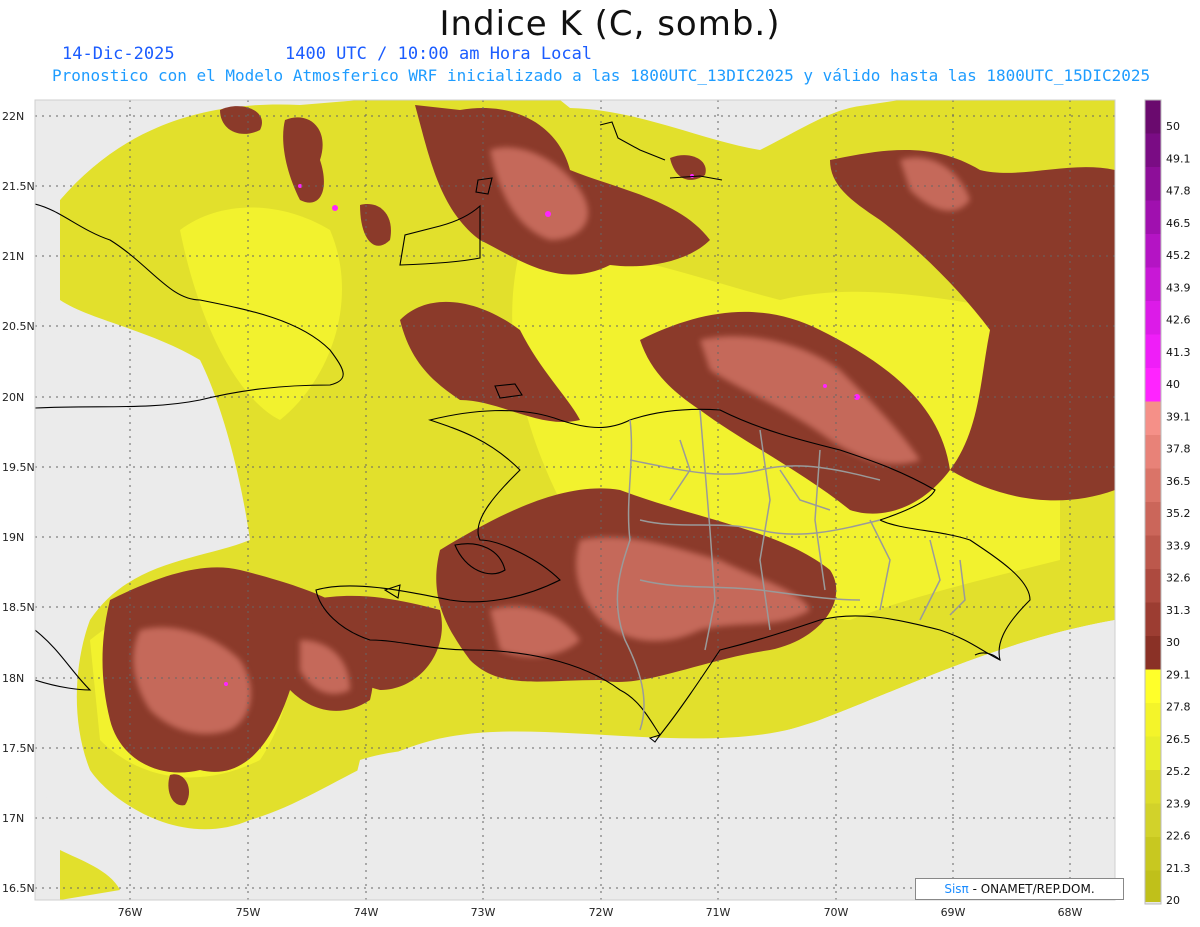 This screenshot has width=1200, height=927. Describe the element at coordinates (1178, 481) in the screenshot. I see `colorbar-label: 36.5` at that location.